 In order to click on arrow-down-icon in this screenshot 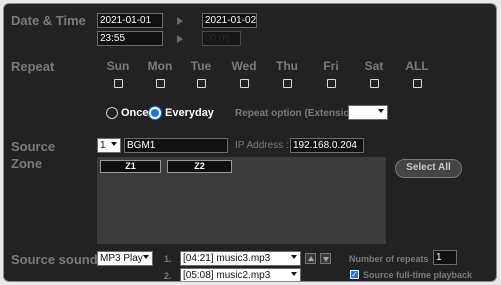, I will do `click(326, 259)`.